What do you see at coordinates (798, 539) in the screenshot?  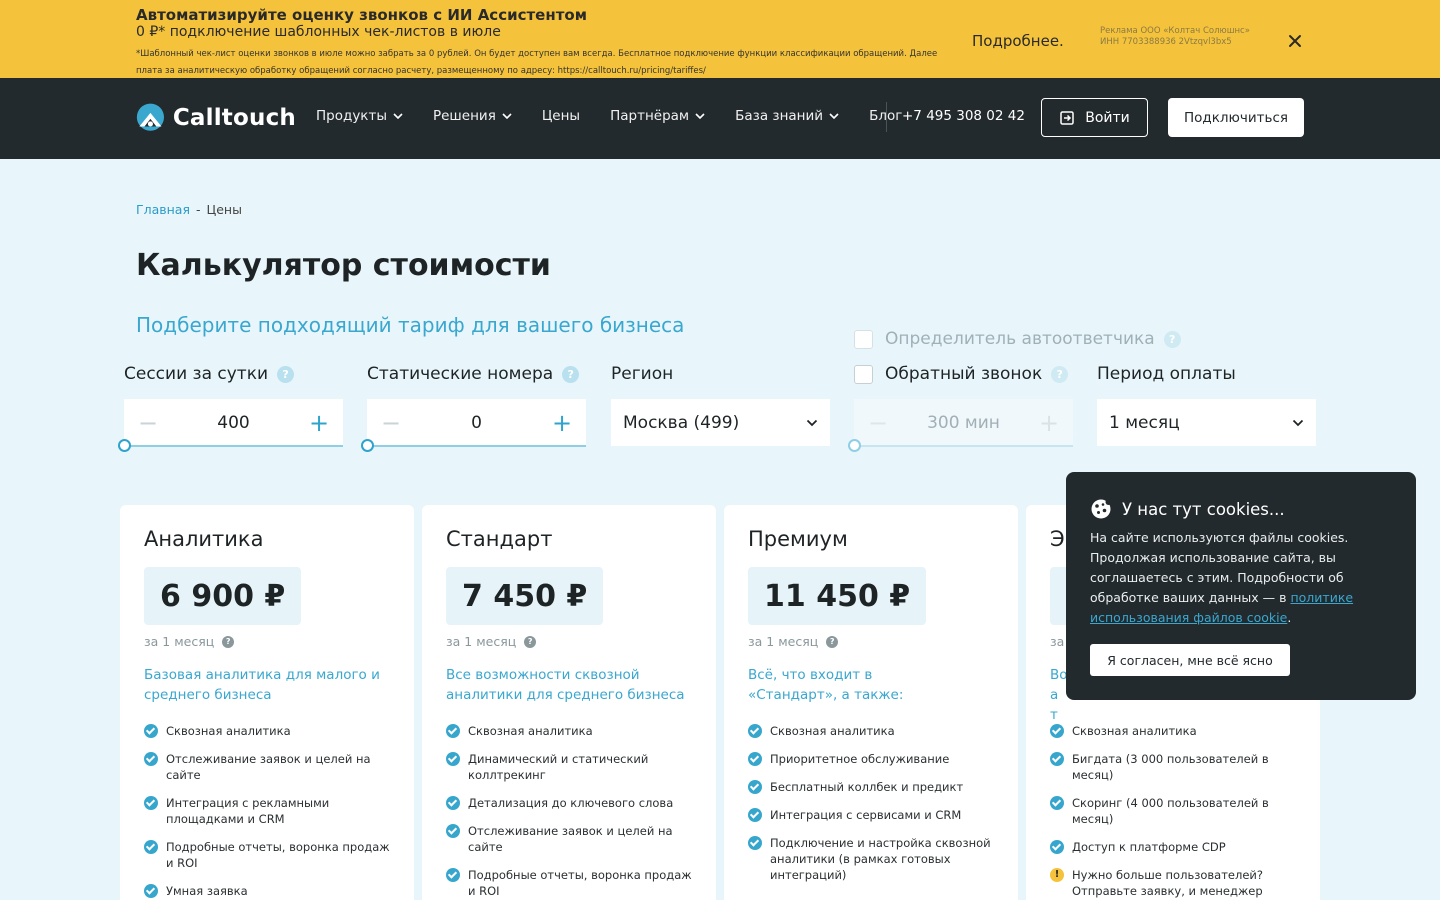 I see `tariff-name: Премиум` at bounding box center [798, 539].